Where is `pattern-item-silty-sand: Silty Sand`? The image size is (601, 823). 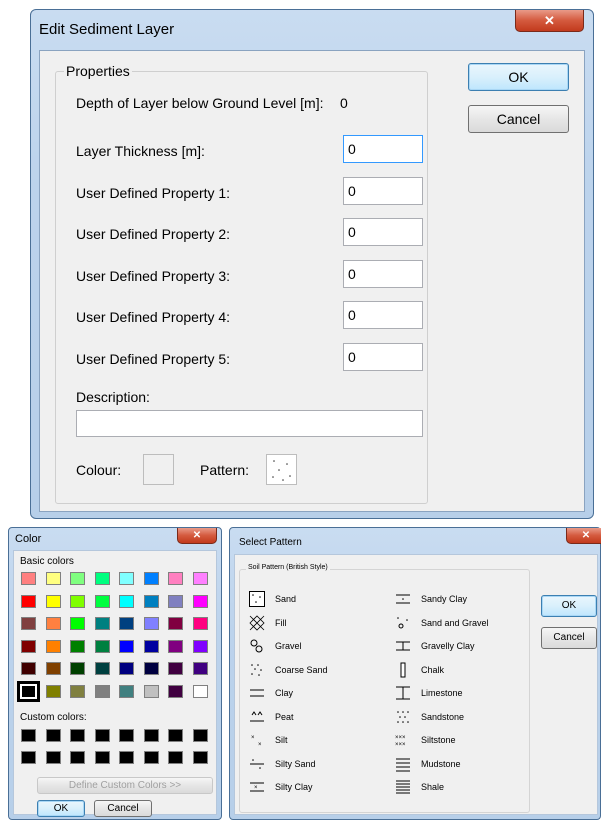 pattern-item-silty-sand: Silty Sand is located at coordinates (309, 764).